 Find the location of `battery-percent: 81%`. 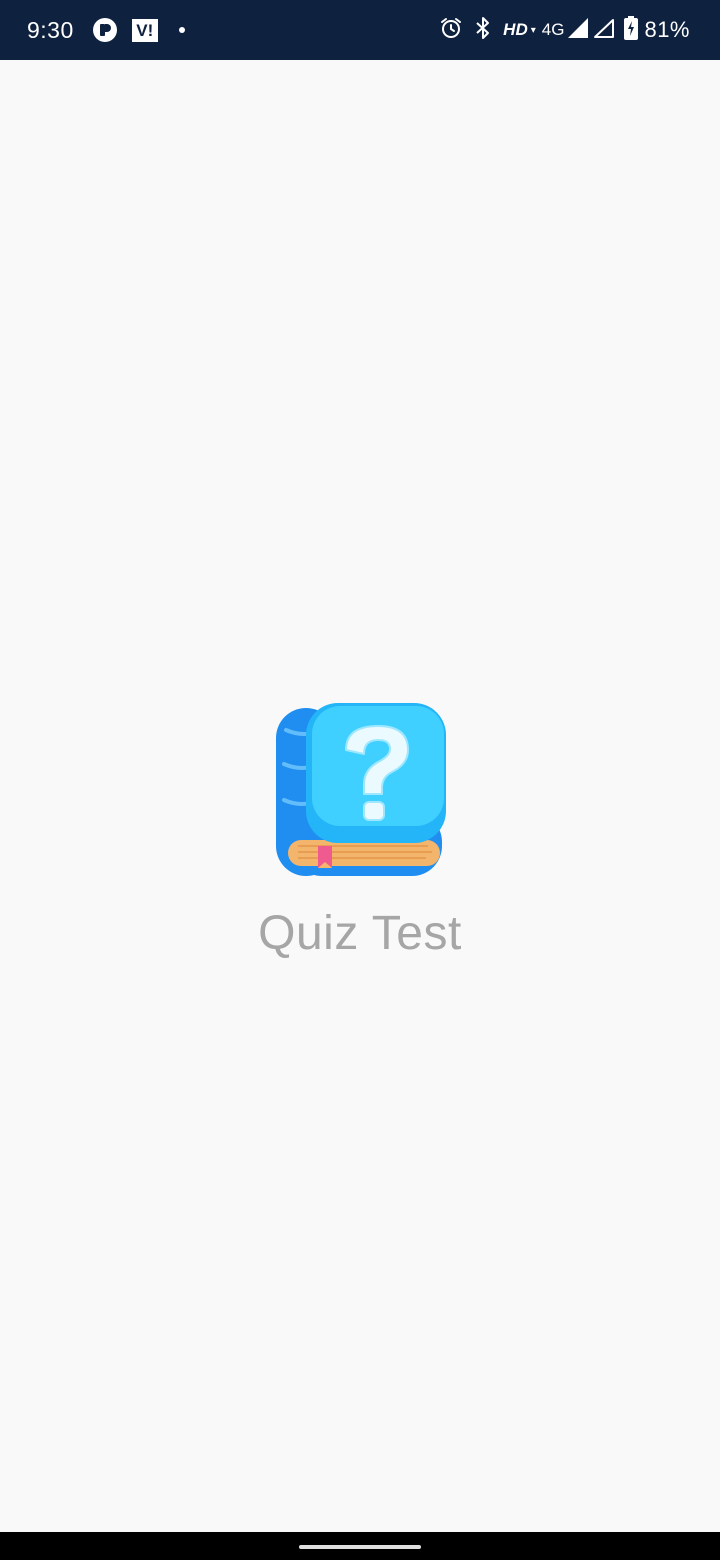

battery-percent: 81% is located at coordinates (667, 29).